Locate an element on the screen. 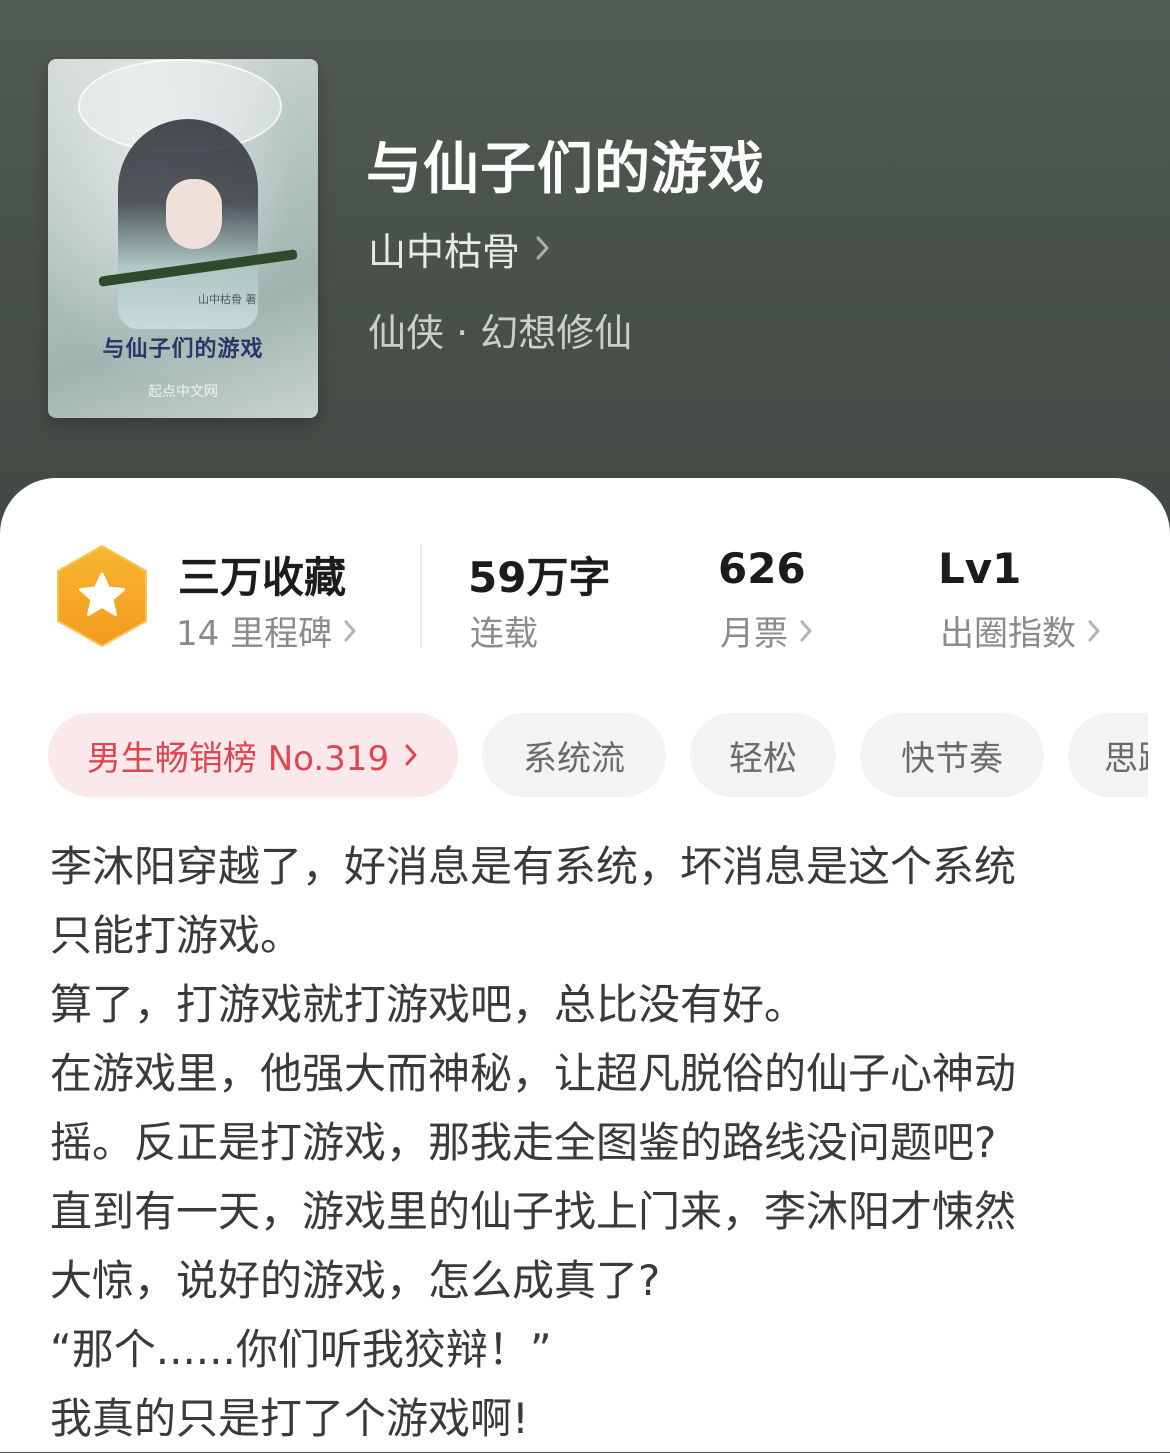  cover-title: 与仙子们的游戏 is located at coordinates (183, 349).